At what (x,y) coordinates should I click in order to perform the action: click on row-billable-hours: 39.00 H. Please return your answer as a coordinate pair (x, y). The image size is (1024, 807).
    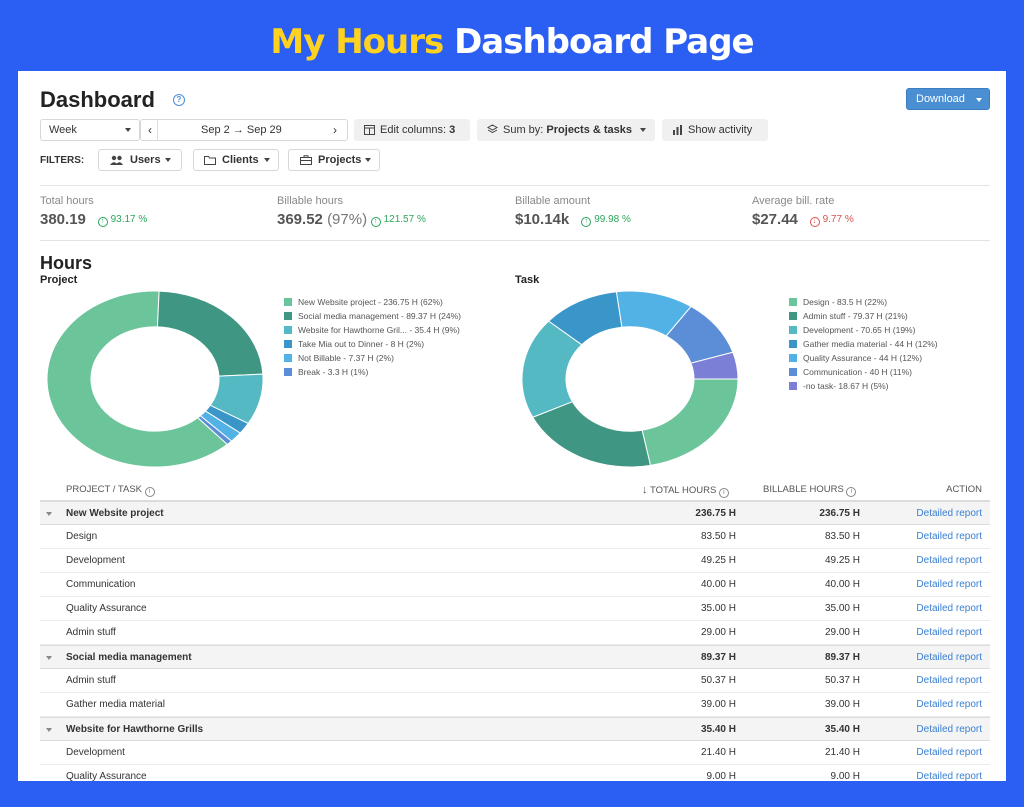
    Looking at the image, I should click on (842, 704).